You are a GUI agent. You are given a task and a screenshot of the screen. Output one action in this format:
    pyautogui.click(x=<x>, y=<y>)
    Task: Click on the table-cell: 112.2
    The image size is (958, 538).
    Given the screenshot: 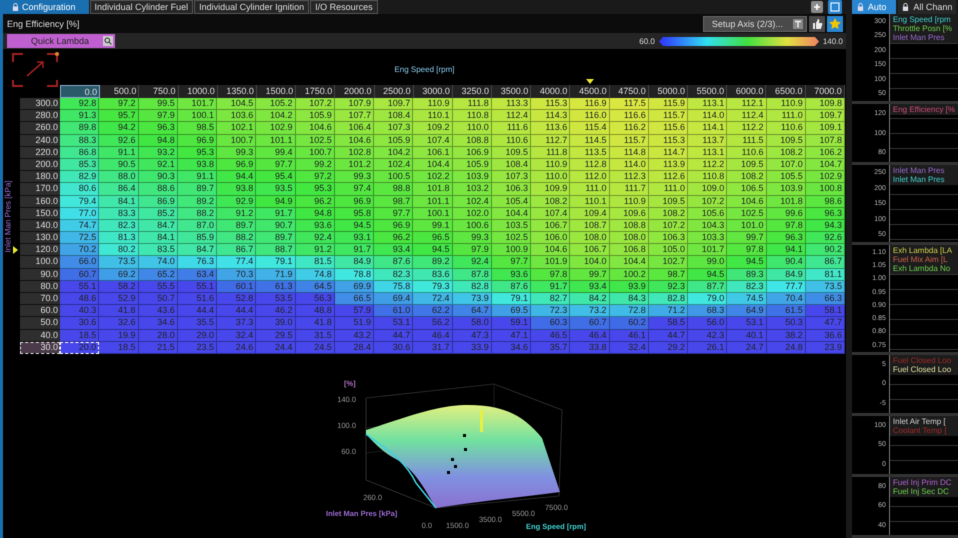 What is the action you would take?
    pyautogui.click(x=708, y=165)
    